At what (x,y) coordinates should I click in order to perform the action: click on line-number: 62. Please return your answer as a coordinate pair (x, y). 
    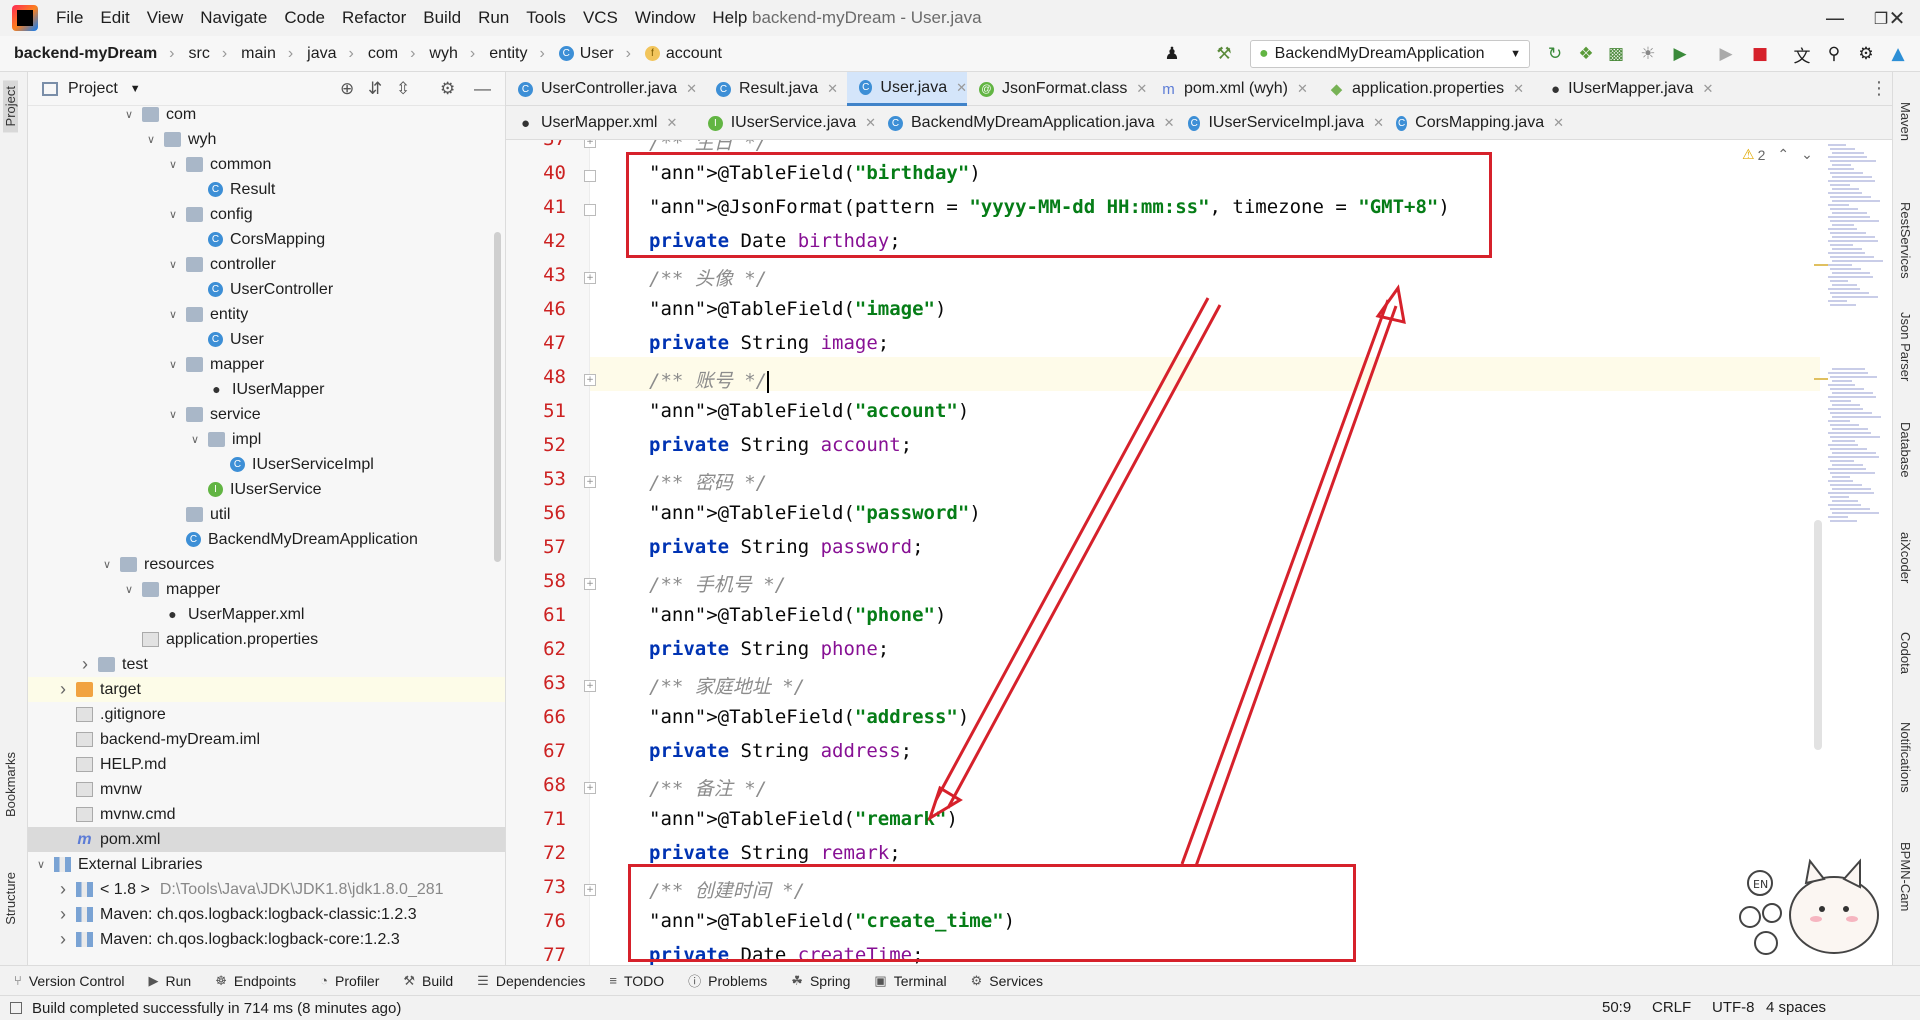
    Looking at the image, I should click on (536, 649).